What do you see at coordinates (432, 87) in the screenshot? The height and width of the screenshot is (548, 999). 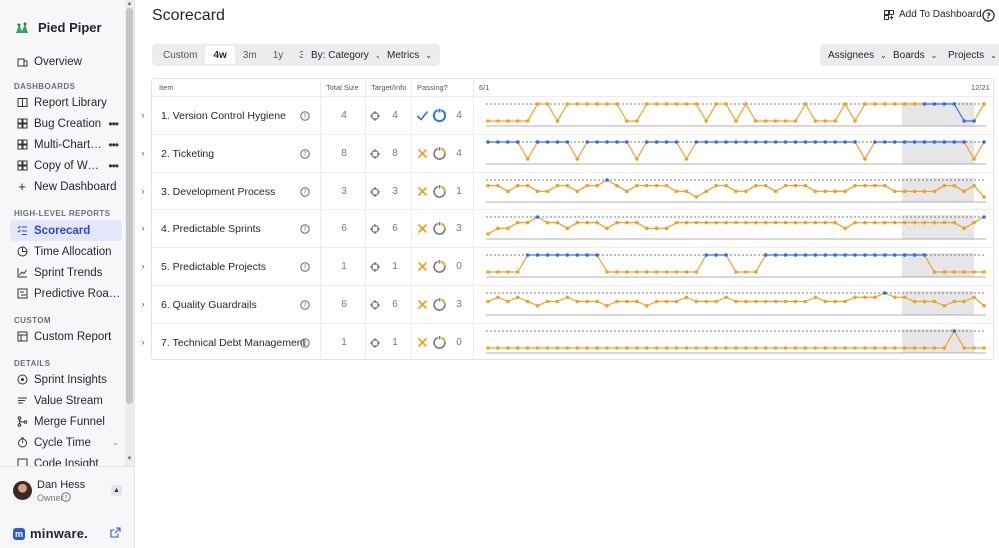 I see `column-header-passing: Passing?` at bounding box center [432, 87].